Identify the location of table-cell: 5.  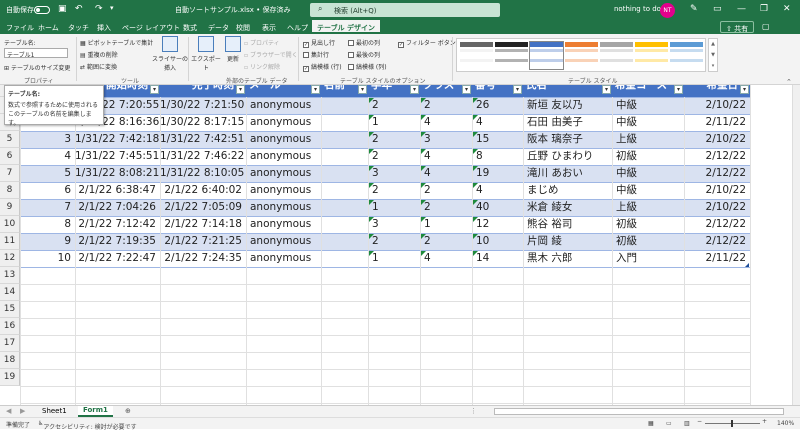
(47, 173).